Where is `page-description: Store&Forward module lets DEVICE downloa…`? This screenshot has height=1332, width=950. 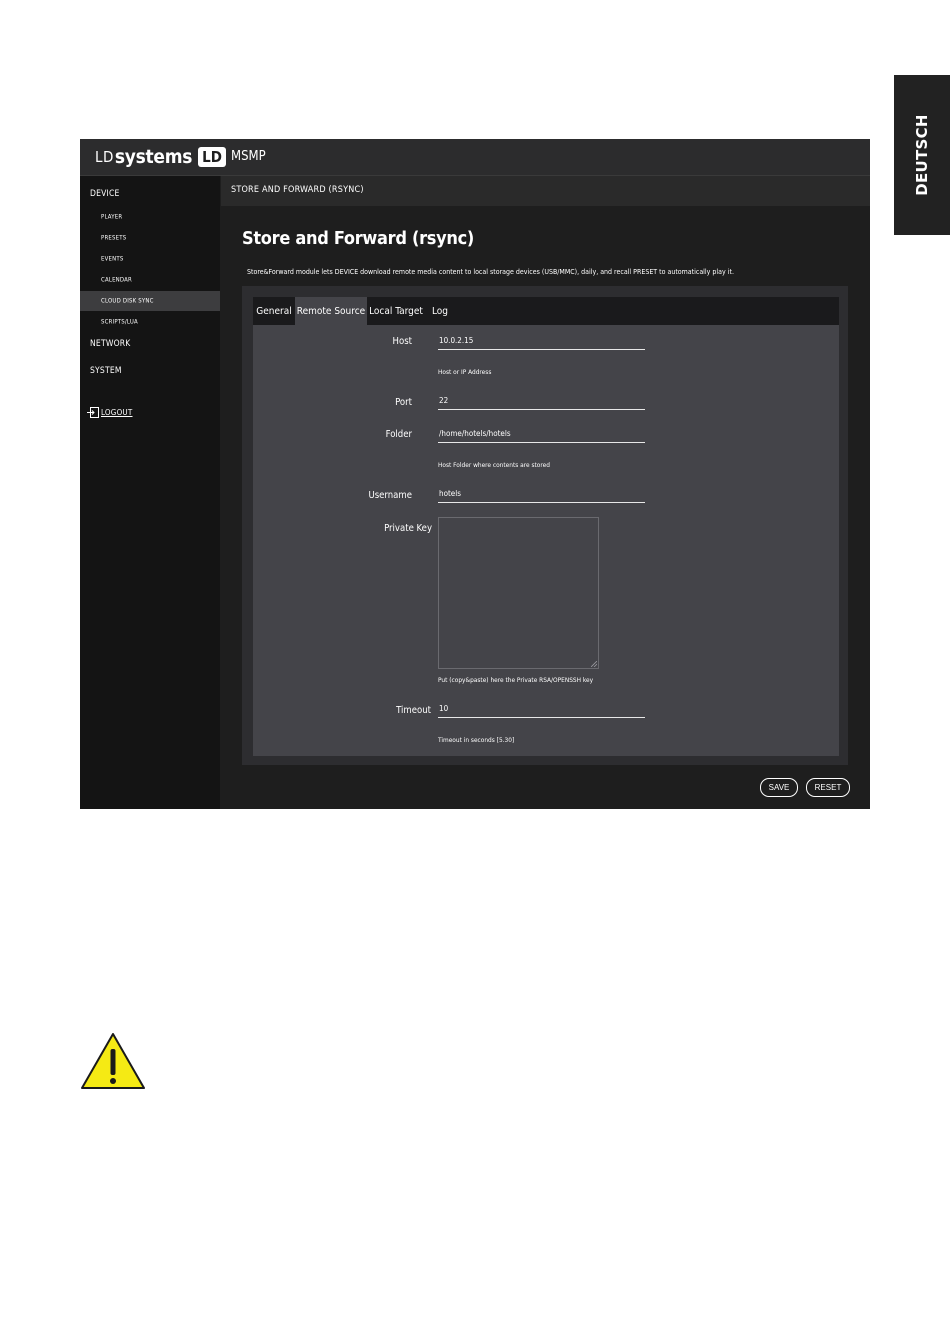 page-description: Store&Forward module lets DEVICE downloa… is located at coordinates (490, 272).